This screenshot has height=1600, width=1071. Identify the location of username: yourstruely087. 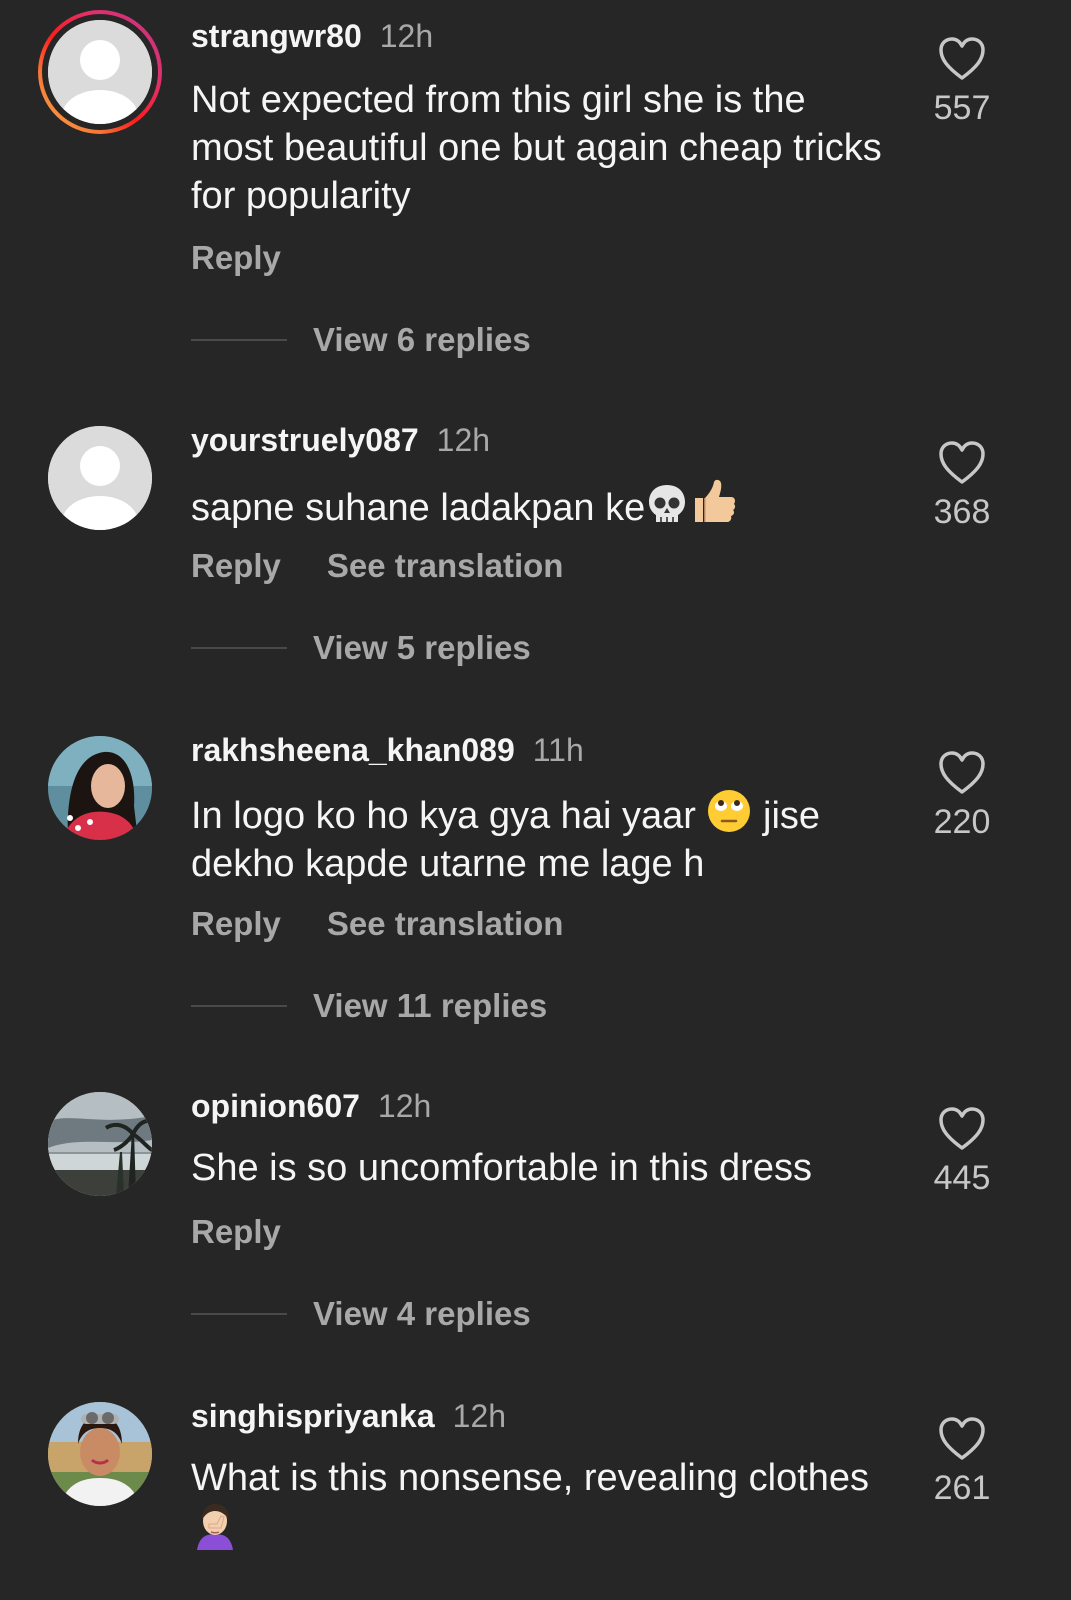
(305, 440).